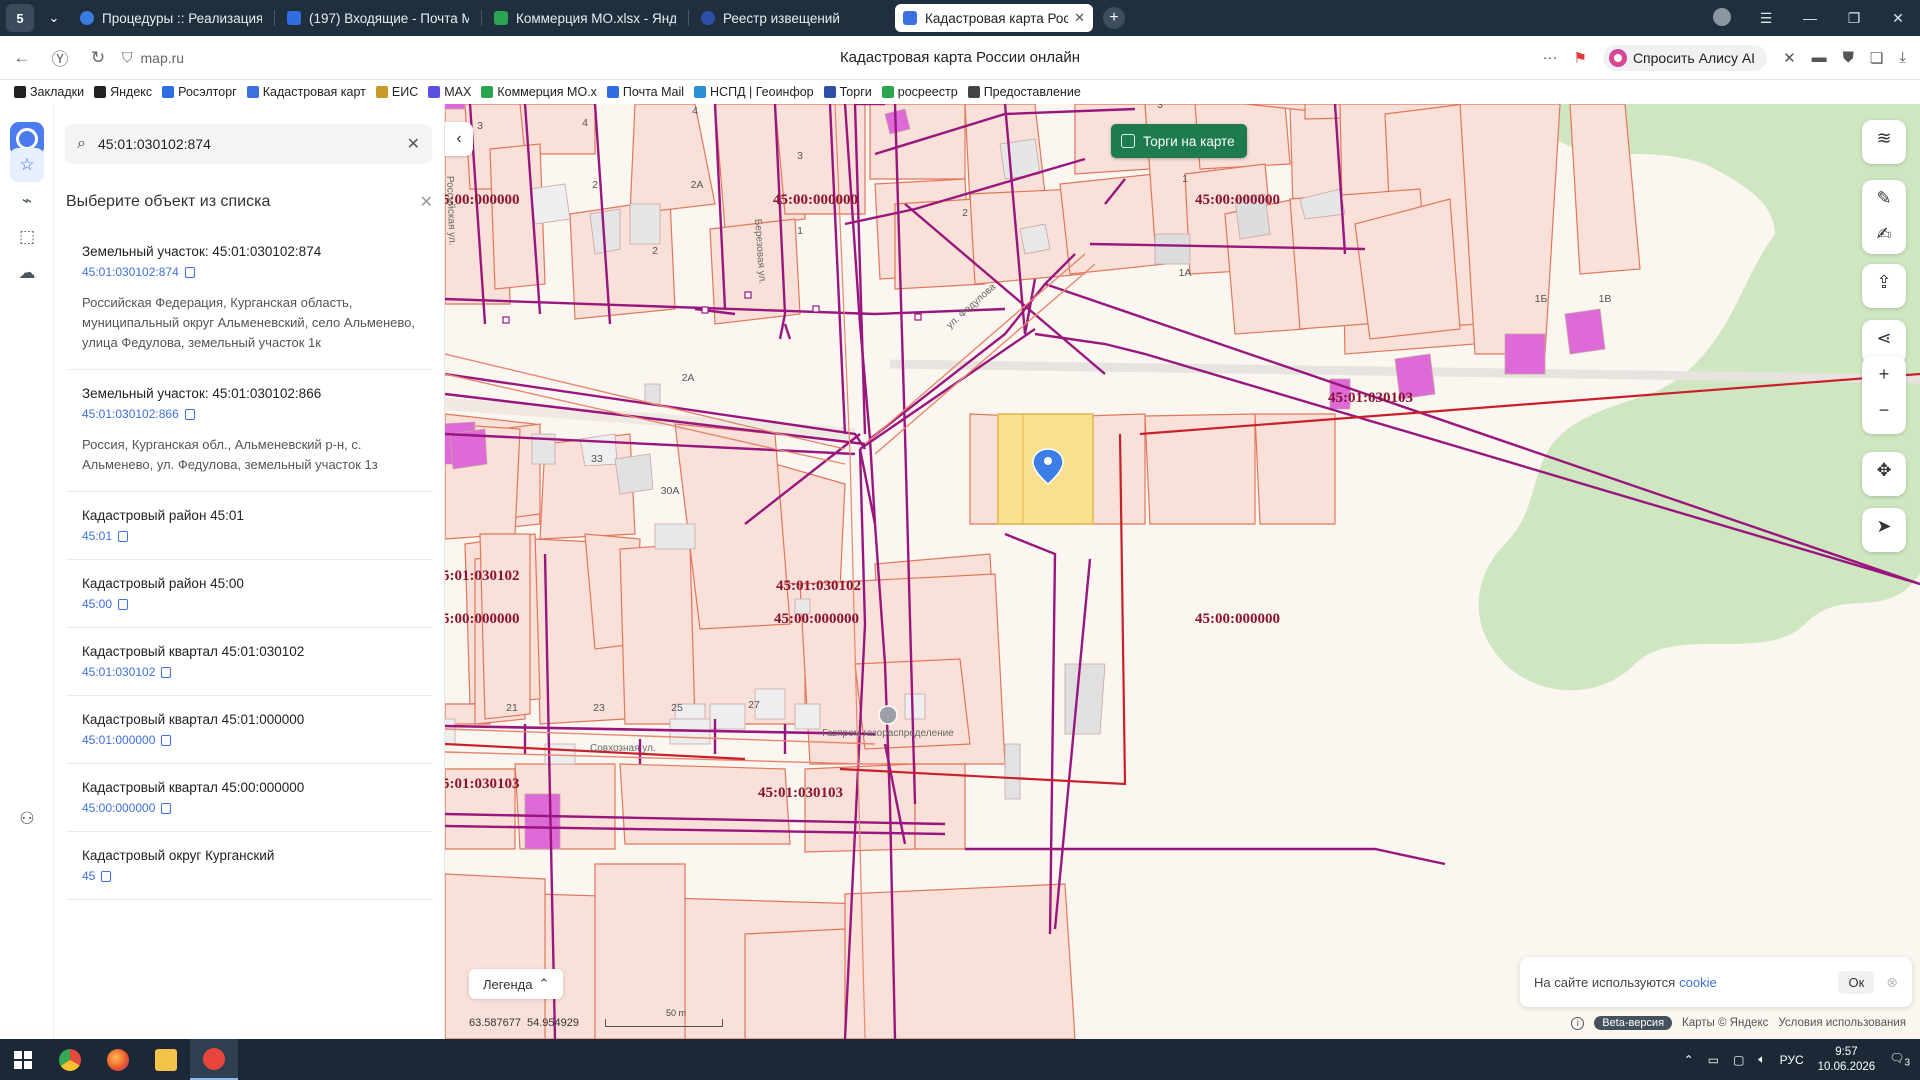 Image resolution: width=1920 pixels, height=1080 pixels. Describe the element at coordinates (1884, 282) in the screenshot. I see `cloud-upload-icon: ⇪` at that location.